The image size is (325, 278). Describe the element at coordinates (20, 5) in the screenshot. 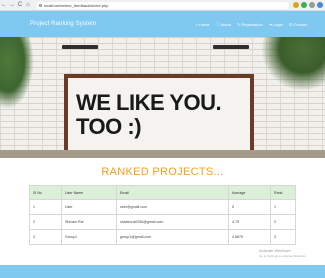

I see `reload-icon: C` at that location.